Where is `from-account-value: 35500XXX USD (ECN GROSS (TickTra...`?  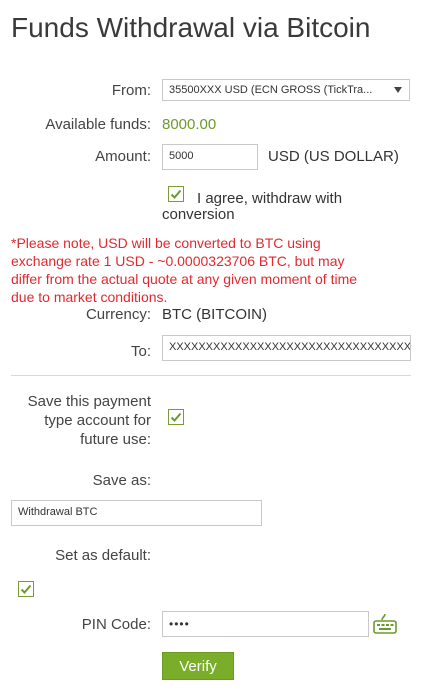 from-account-value: 35500XXX USD (ECN GROSS (TickTra... is located at coordinates (271, 90).